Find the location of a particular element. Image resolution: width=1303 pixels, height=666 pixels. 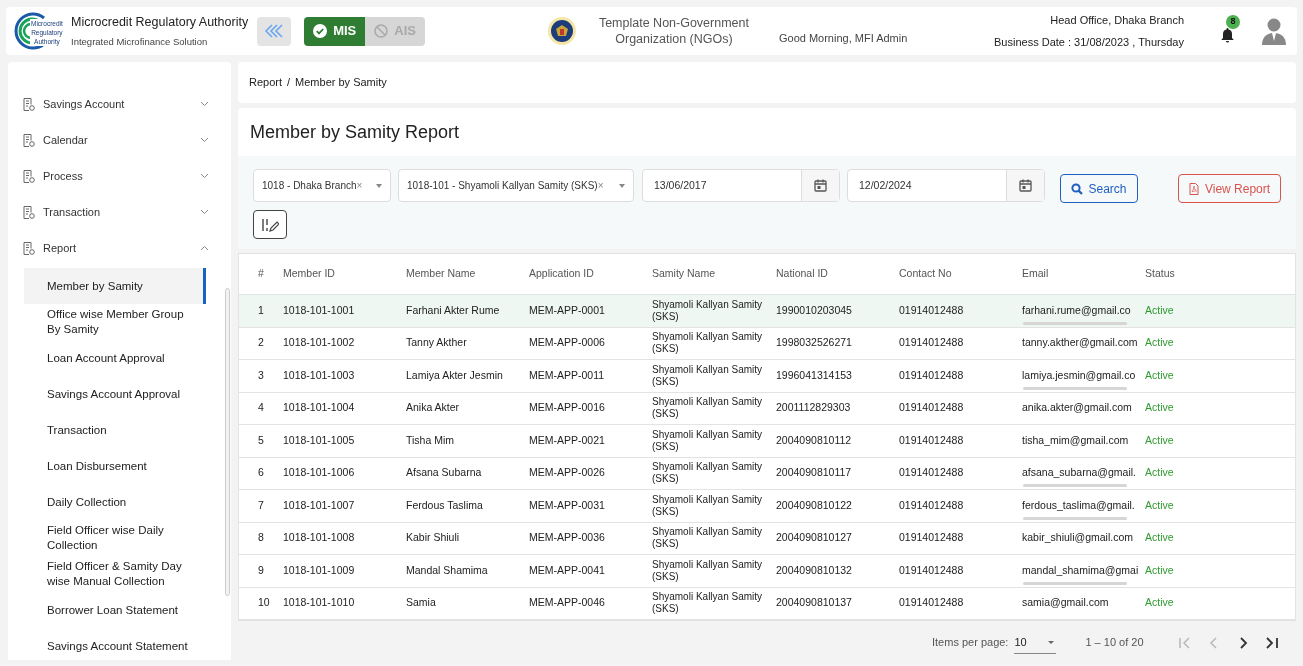

table-cell-text: Tisha Mim is located at coordinates (431, 440).